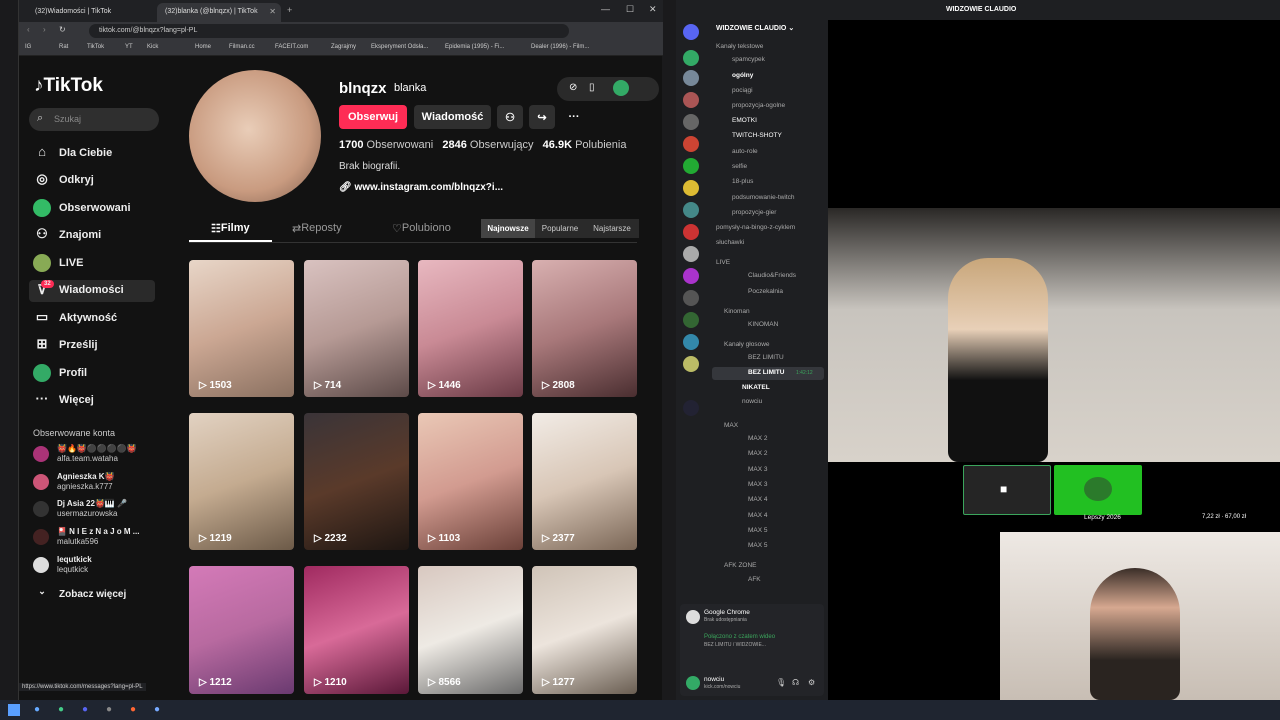 The image size is (1280, 720). What do you see at coordinates (584, 630) in the screenshot?
I see `video-thumb: ▷ 1277` at bounding box center [584, 630].